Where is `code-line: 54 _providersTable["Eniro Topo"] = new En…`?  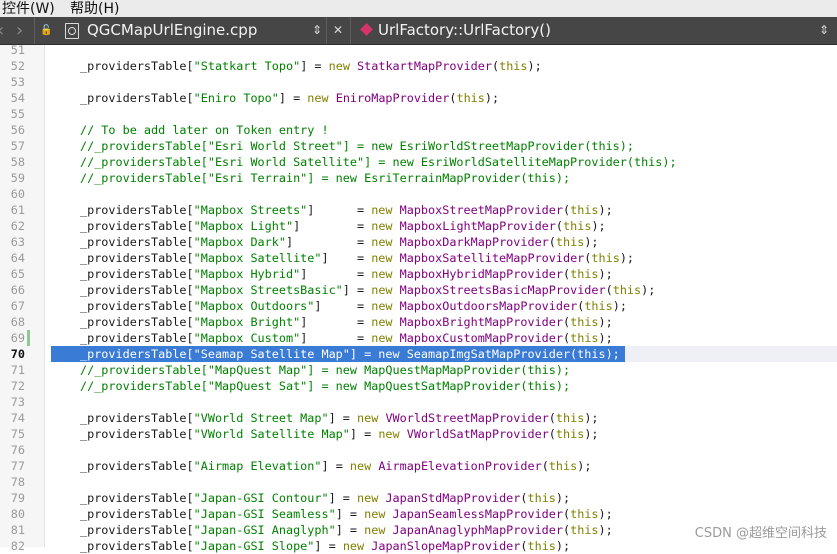 code-line: 54 _providersTable["Eniro Topo"] = new En… is located at coordinates (418, 98).